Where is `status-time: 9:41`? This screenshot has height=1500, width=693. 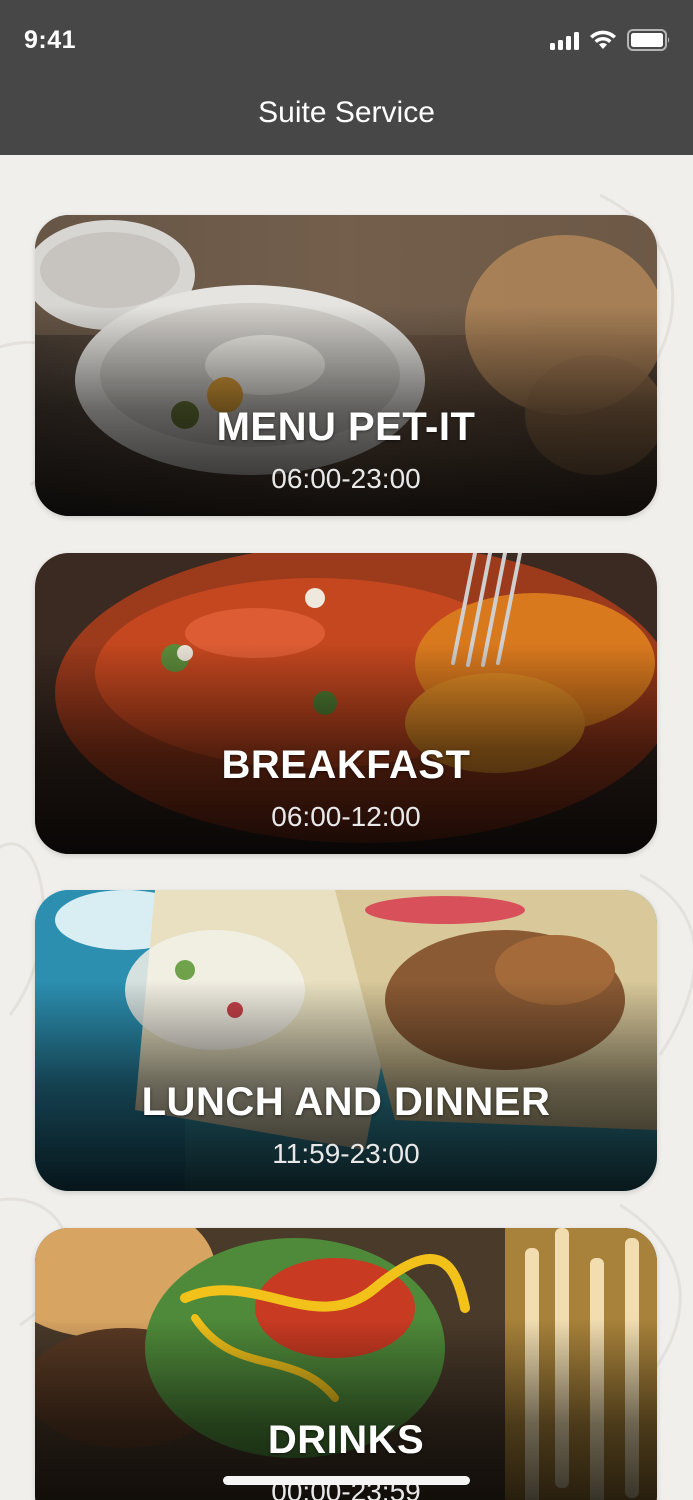 status-time: 9:41 is located at coordinates (50, 40).